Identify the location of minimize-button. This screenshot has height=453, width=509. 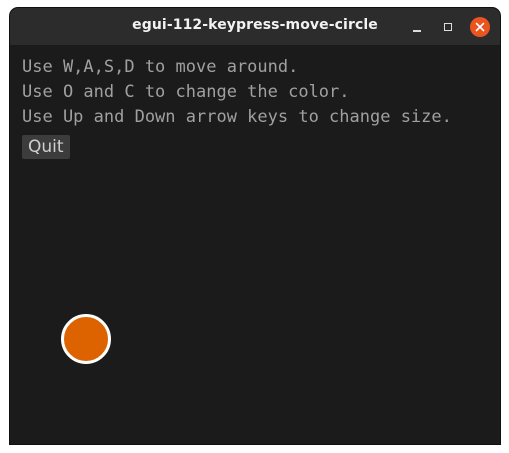
(417, 27).